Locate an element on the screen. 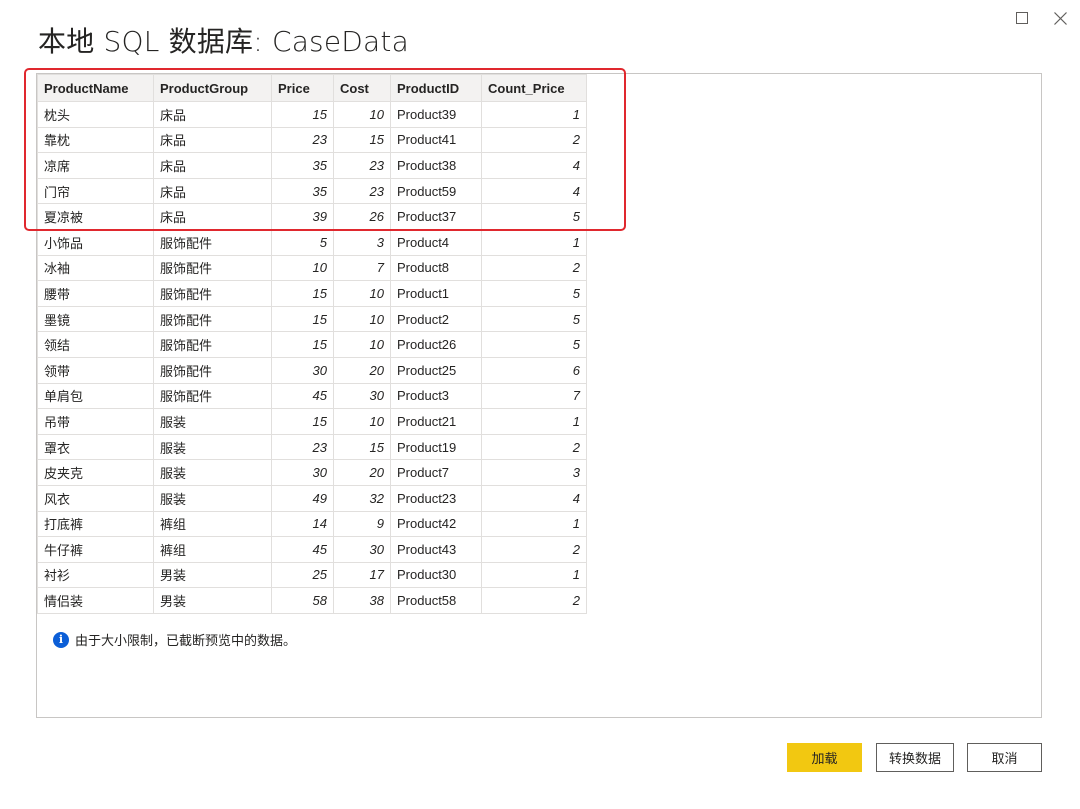 Image resolution: width=1080 pixels, height=809 pixels. table-row: 牛仔裤 裤组 45 30 Product43 2 is located at coordinates (312, 549).